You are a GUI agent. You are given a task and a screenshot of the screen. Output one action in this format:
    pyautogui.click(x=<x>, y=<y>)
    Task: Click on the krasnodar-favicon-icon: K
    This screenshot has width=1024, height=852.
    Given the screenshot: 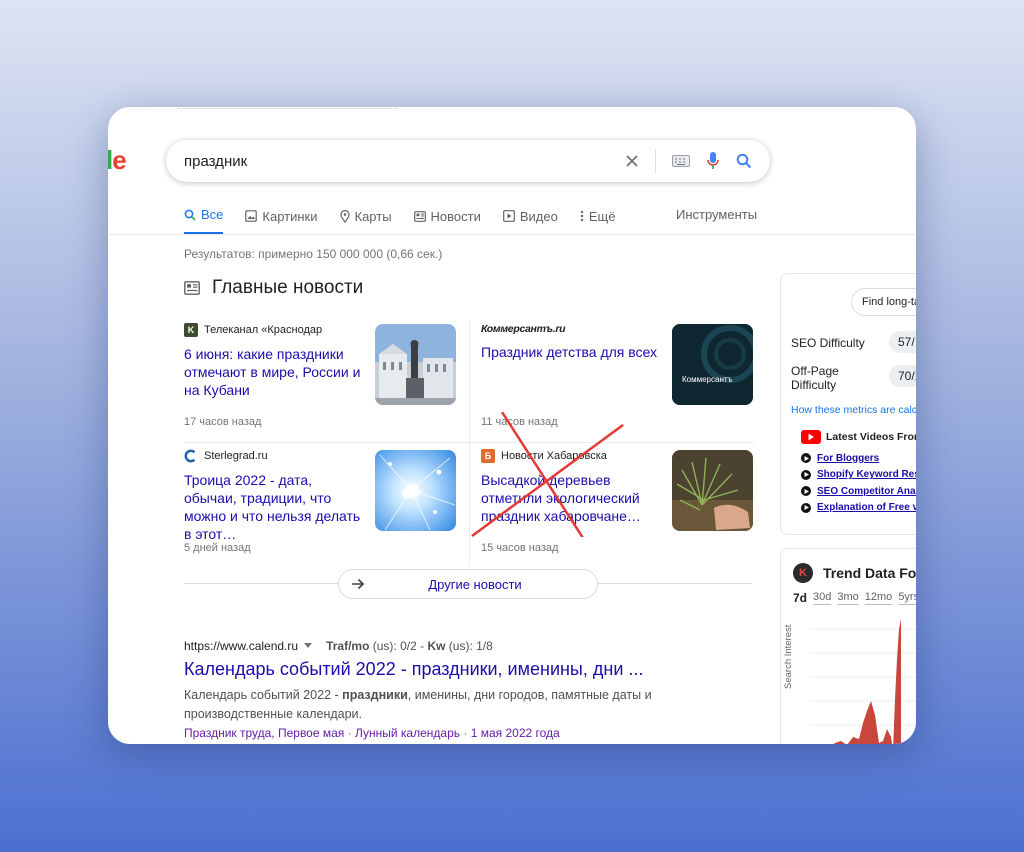 What is the action you would take?
    pyautogui.click(x=191, y=330)
    